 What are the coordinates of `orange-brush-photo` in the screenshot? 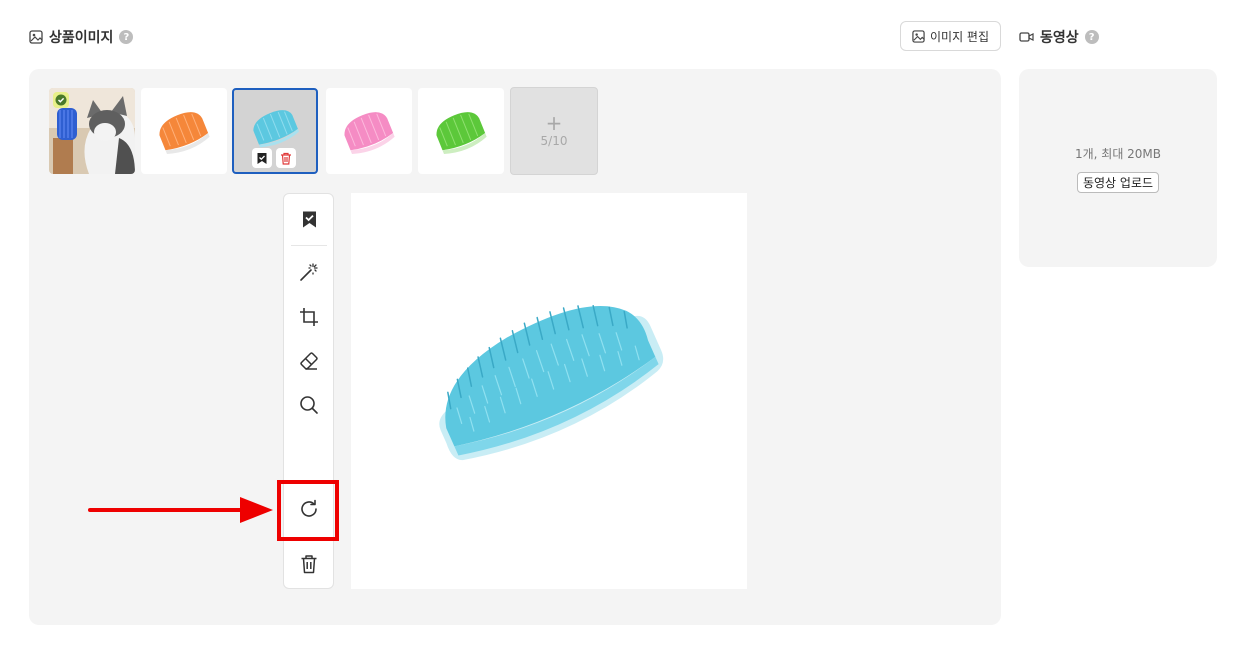 It's located at (184, 133).